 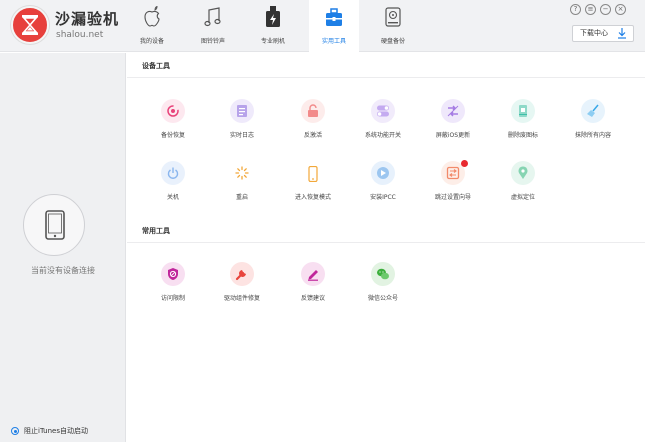 What do you see at coordinates (272, 41) in the screenshot?
I see `tab-label: 专业刷机` at bounding box center [272, 41].